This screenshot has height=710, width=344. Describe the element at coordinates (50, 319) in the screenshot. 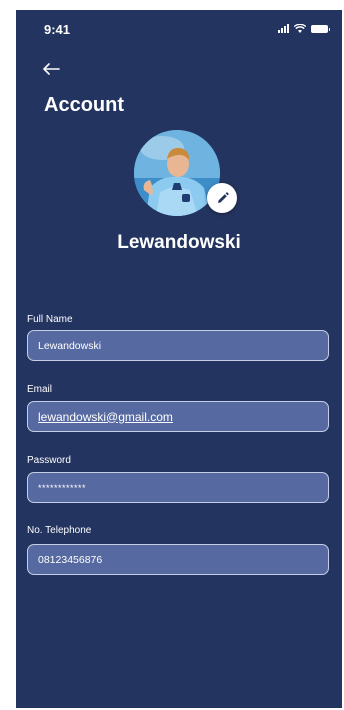

I see `full-name-label: Full Name` at that location.